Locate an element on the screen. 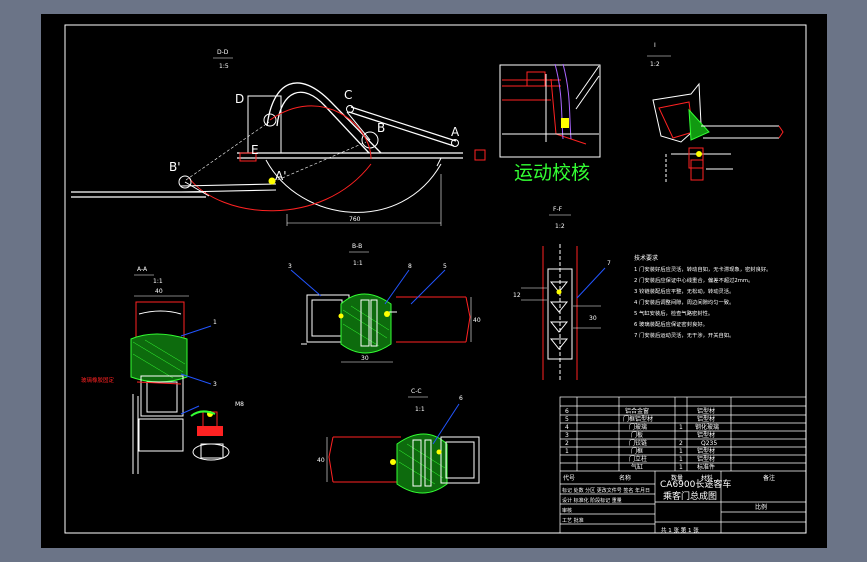  point-label-c: C is located at coordinates (348, 95).